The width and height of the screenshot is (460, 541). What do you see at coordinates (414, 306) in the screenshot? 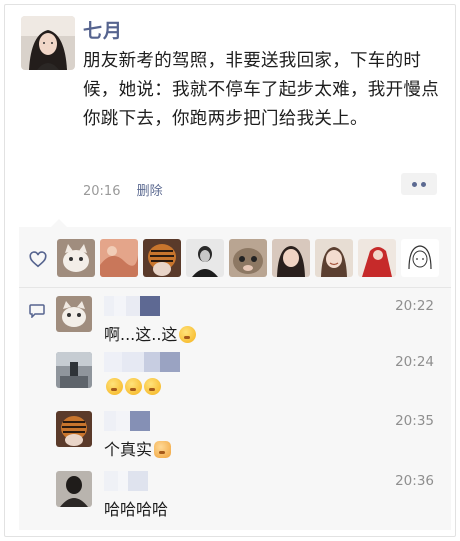
I see `comment-time: 20:22` at bounding box center [414, 306].